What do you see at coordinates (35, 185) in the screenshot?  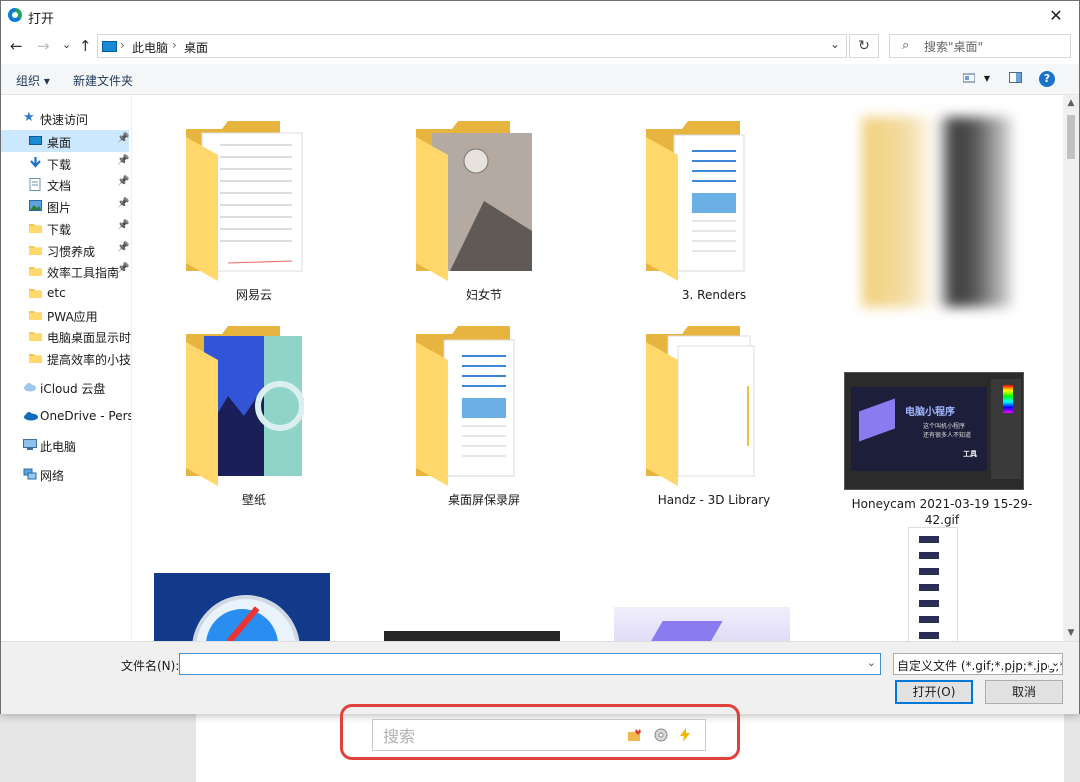 I see `document-icon` at bounding box center [35, 185].